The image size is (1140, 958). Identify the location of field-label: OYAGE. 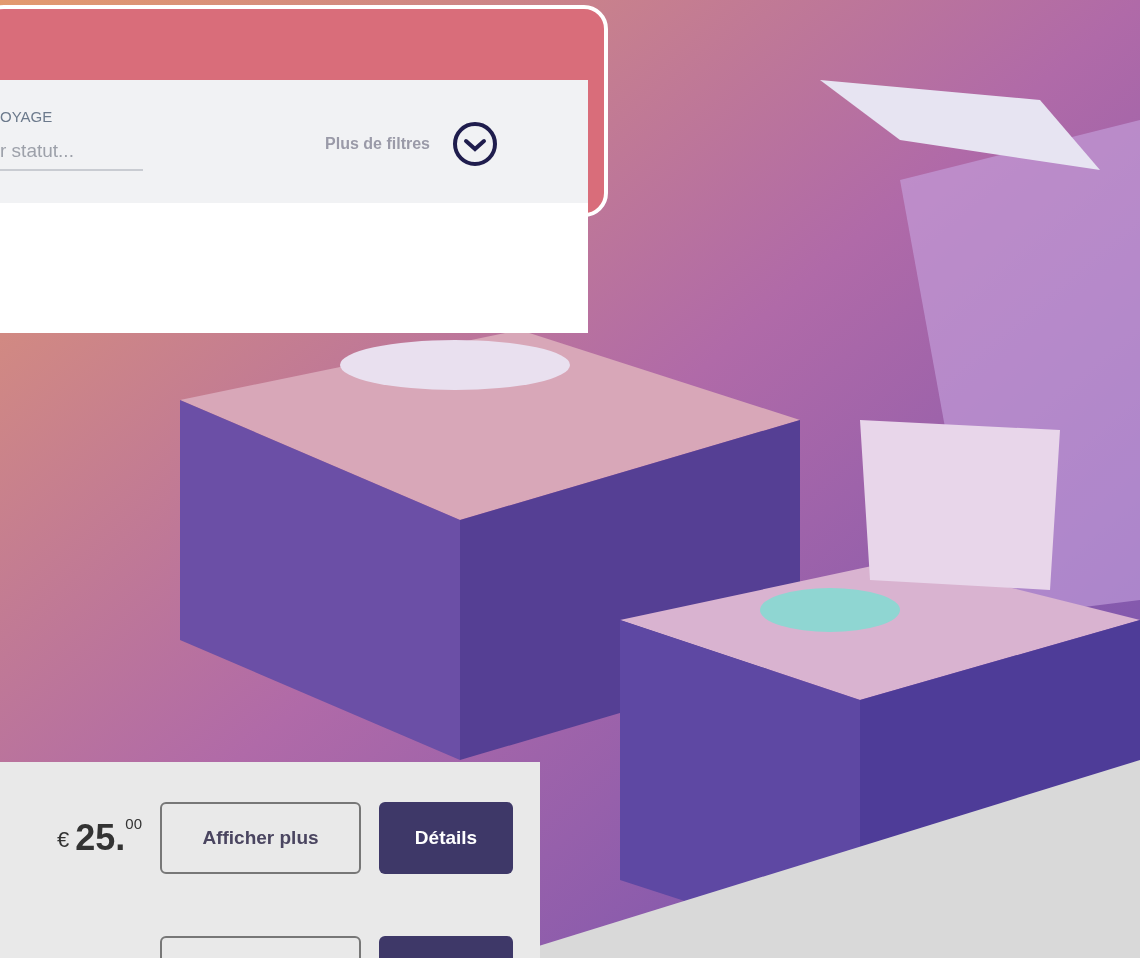
(27, 117).